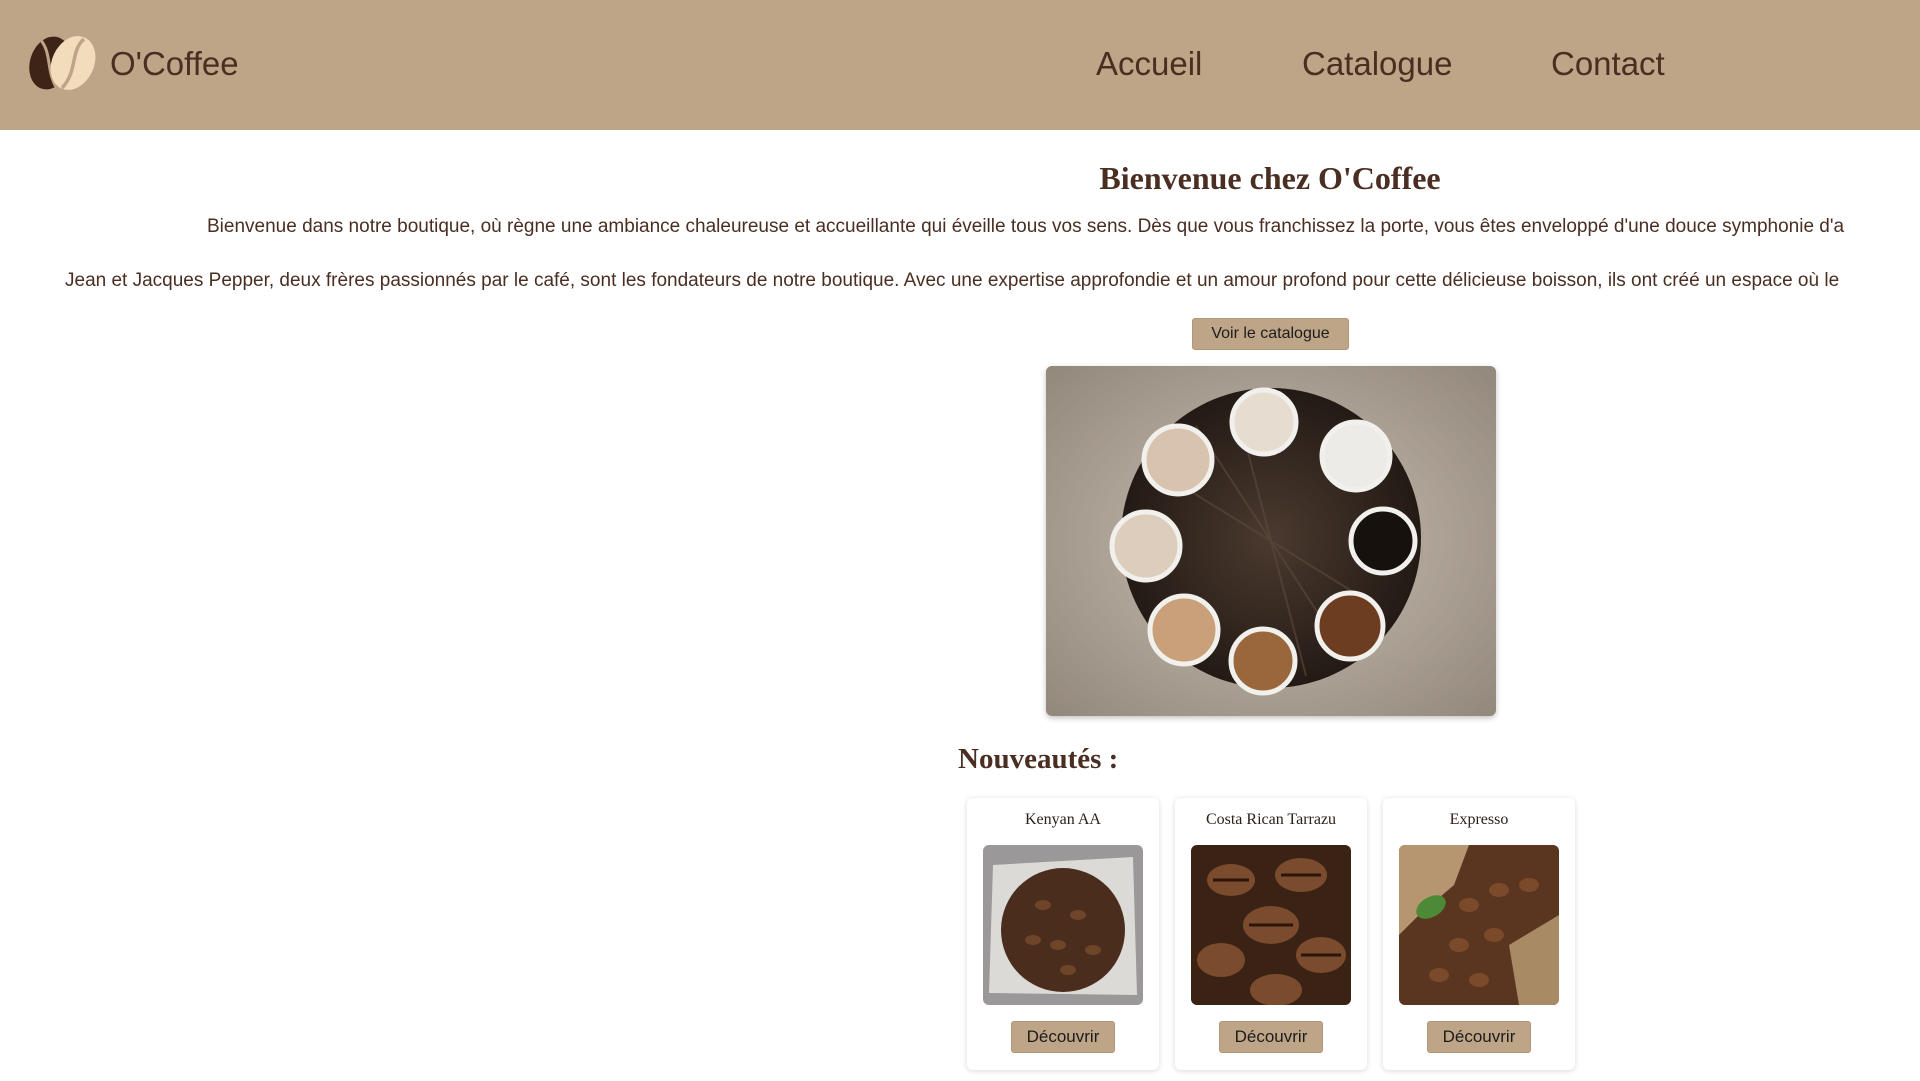  I want to click on product-name: Kenyan AA, so click(1063, 819).